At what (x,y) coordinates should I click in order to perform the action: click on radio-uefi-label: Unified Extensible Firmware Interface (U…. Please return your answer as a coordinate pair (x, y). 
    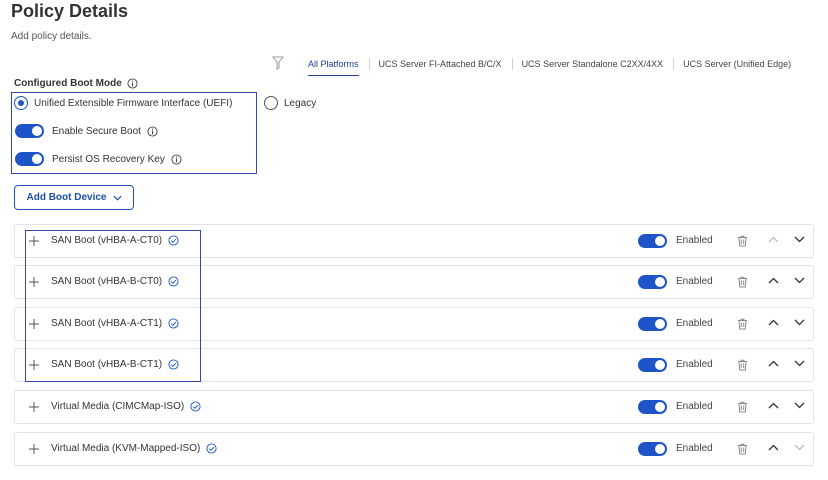
    Looking at the image, I should click on (133, 103).